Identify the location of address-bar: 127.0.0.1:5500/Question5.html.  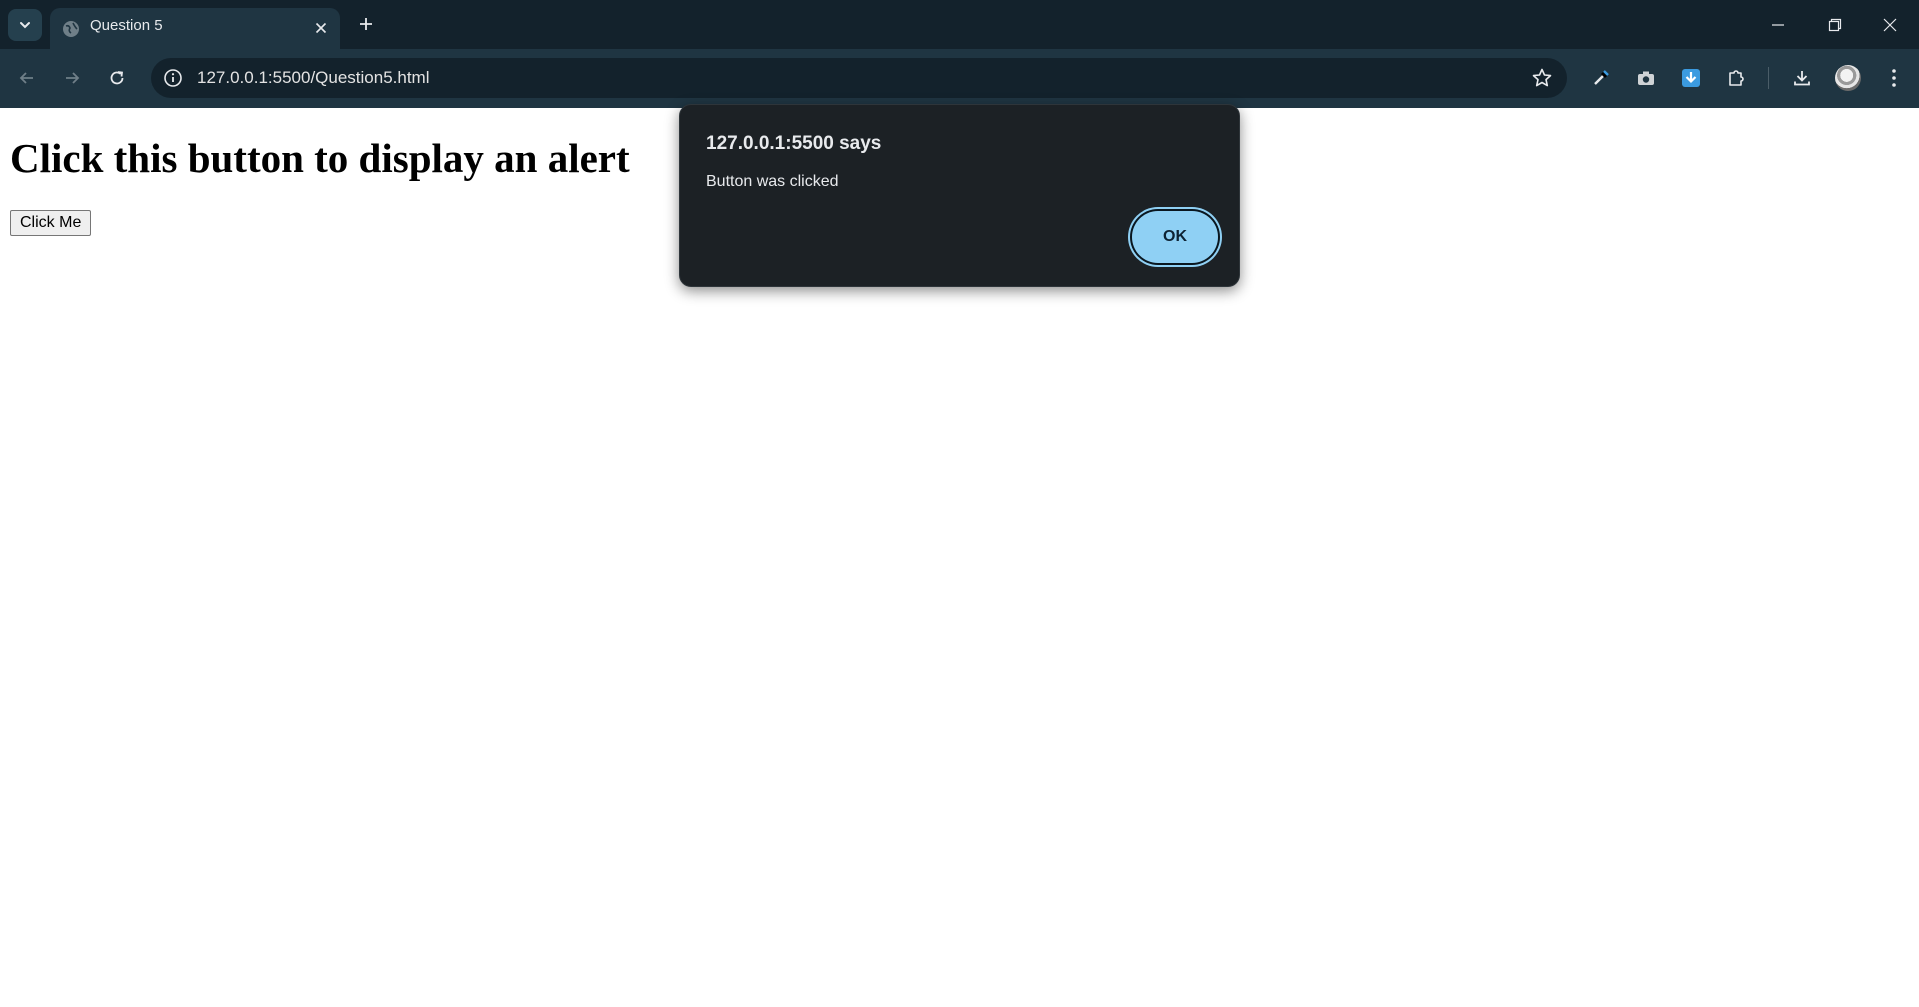
(859, 78).